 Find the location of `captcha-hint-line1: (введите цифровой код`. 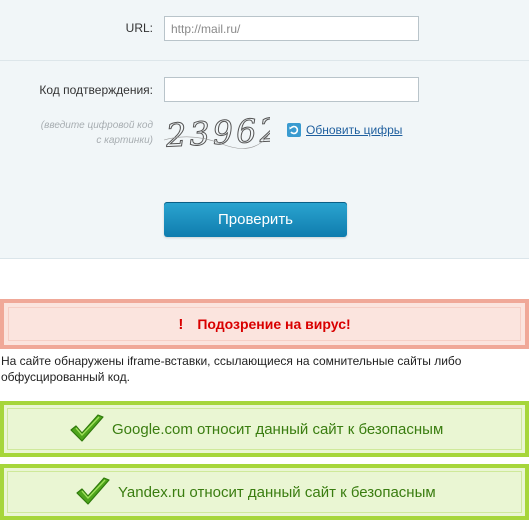

captcha-hint-line1: (введите цифровой код is located at coordinates (96, 125).